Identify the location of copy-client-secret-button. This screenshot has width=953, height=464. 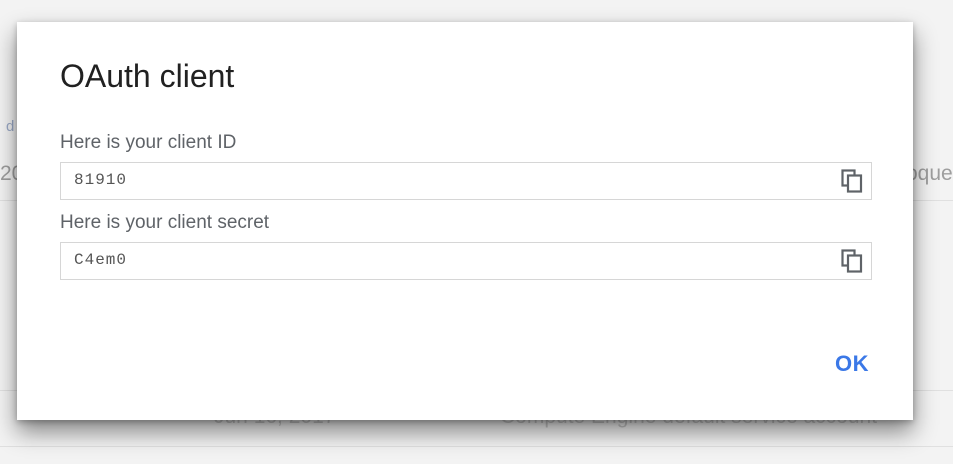
(852, 261).